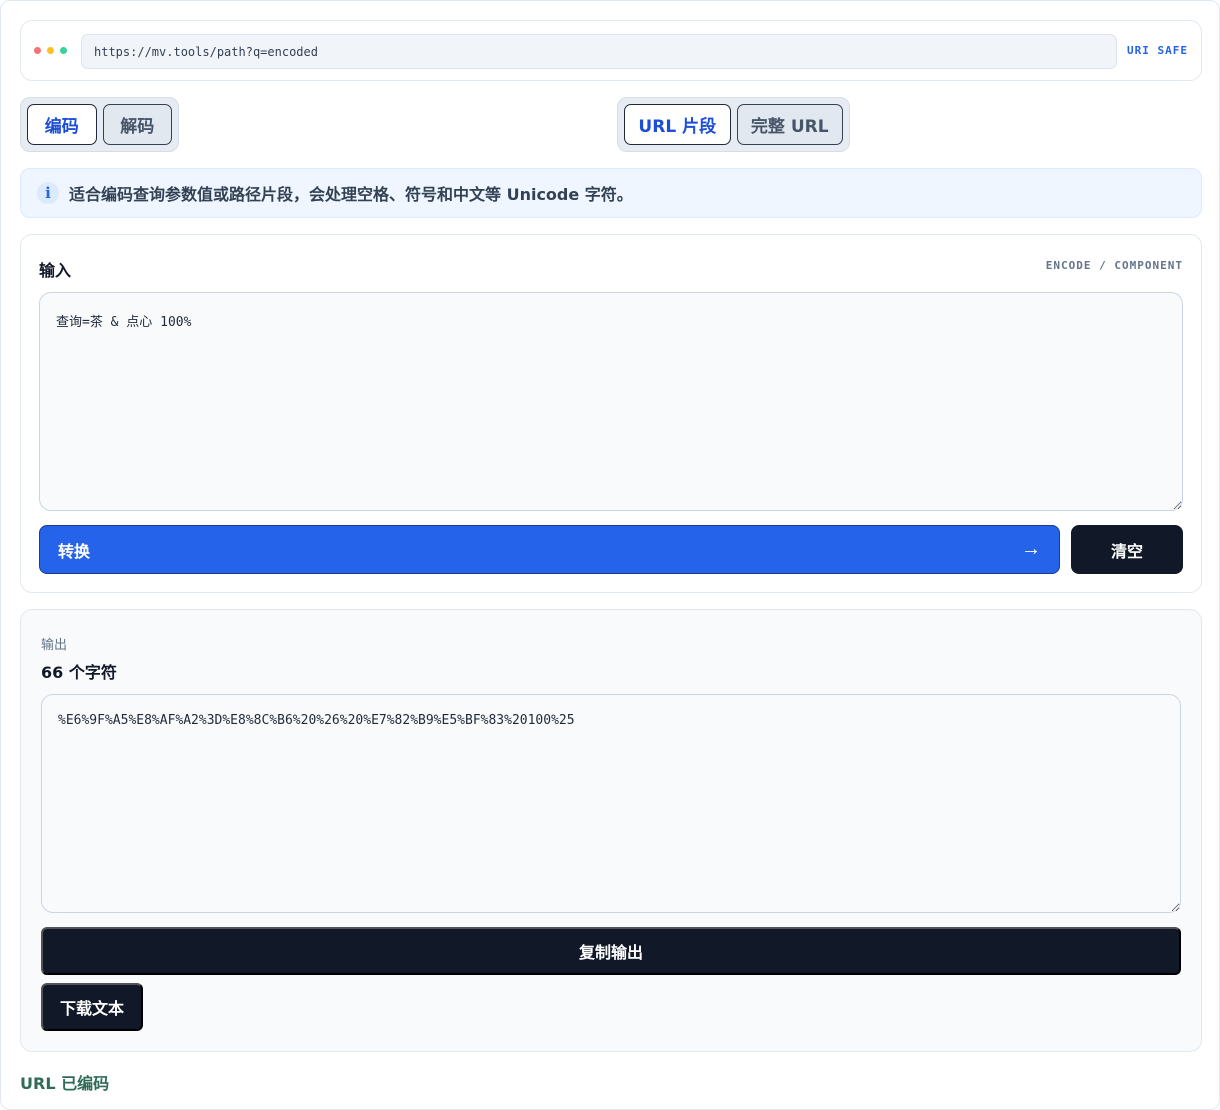 Image resolution: width=1220 pixels, height=1110 pixels. Describe the element at coordinates (549, 549) in the screenshot. I see `convert-button: 转换 →` at that location.